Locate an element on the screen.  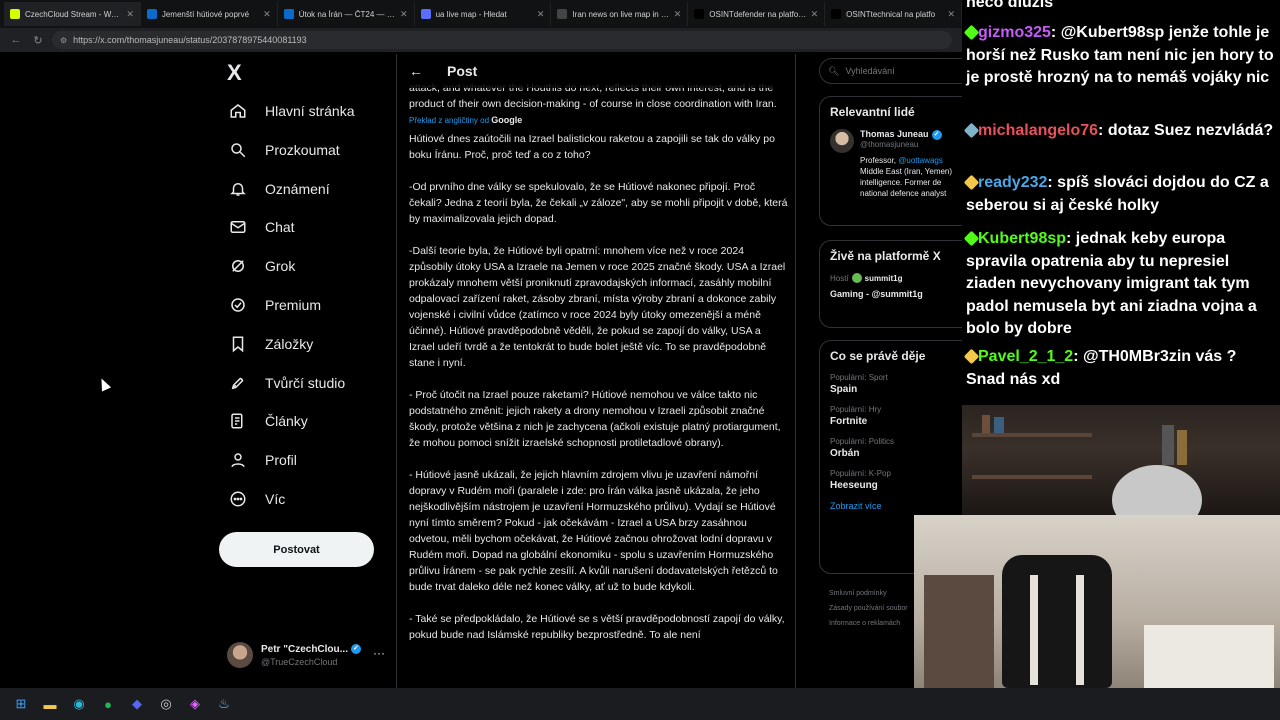
trend-item: Populární: Sport Spain is located at coordinates (896, 384).